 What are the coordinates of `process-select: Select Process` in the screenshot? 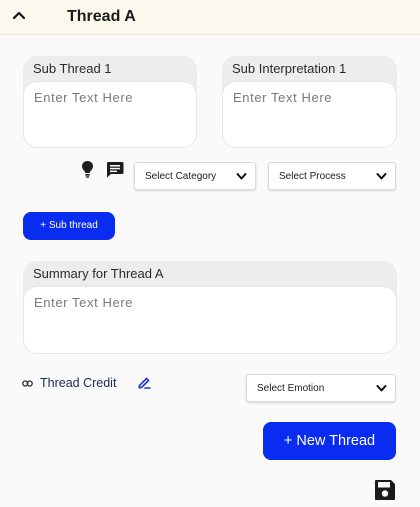 It's located at (332, 176).